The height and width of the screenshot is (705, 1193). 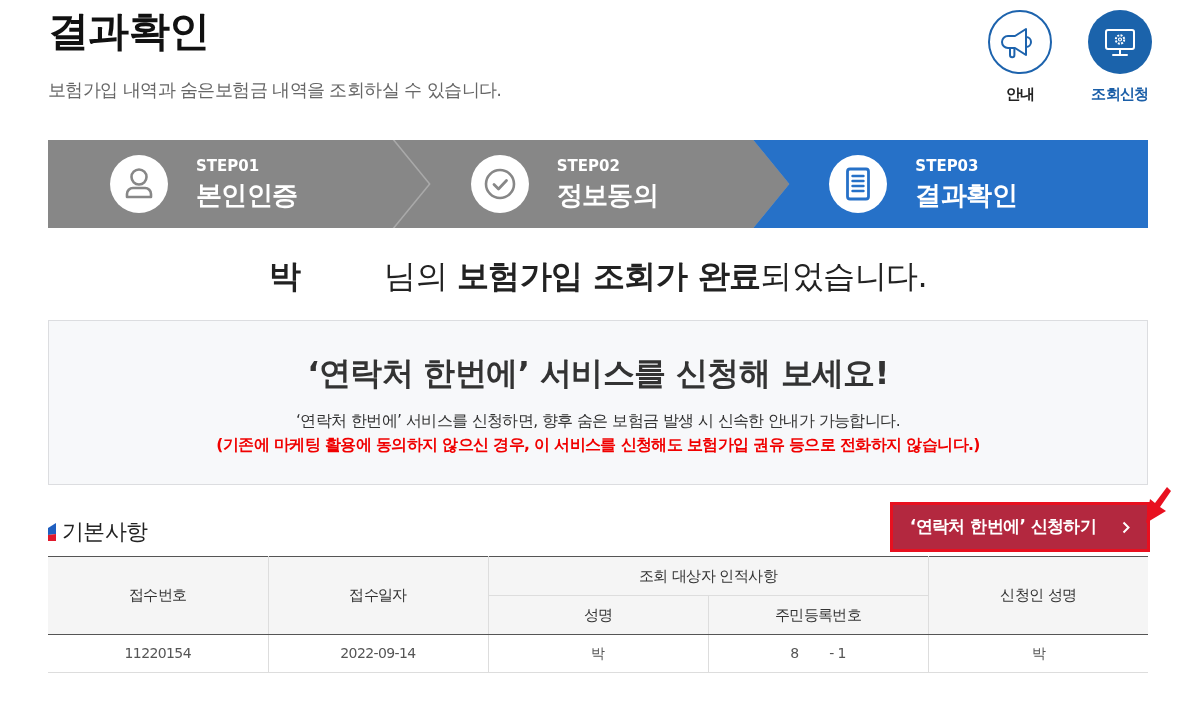 What do you see at coordinates (708, 576) in the screenshot?
I see `table-header-cell: 조회 대상자 인적사항` at bounding box center [708, 576].